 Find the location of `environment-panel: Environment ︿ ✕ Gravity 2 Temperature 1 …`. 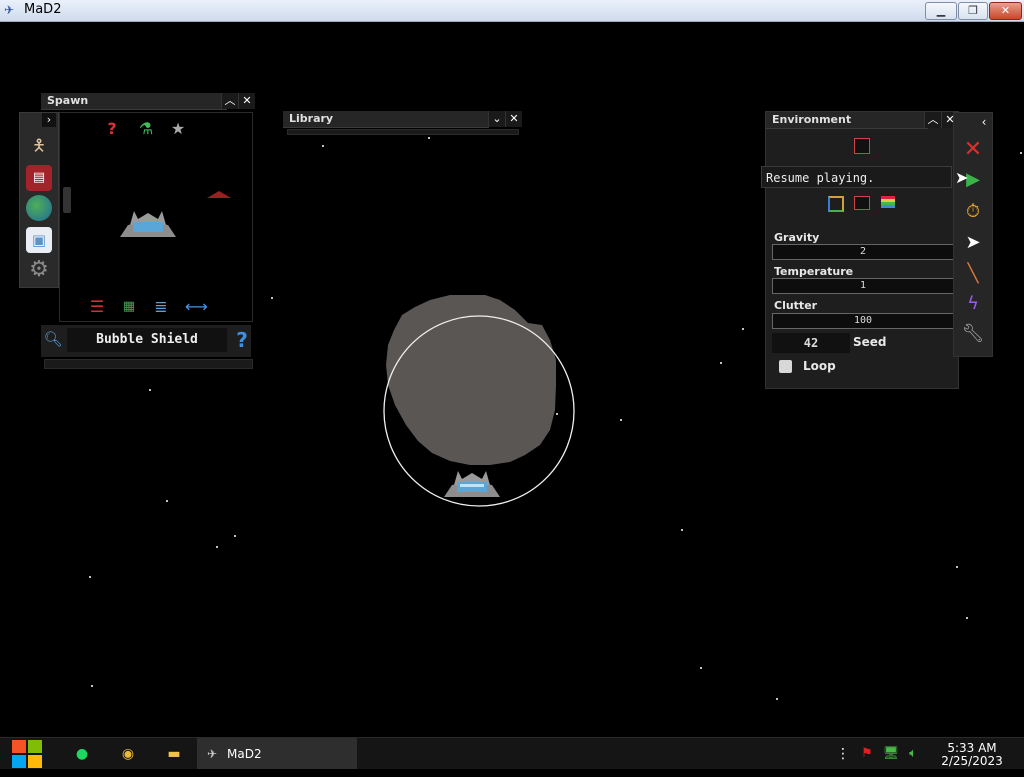

environment-panel: Environment ︿ ✕ Gravity 2 Temperature 1 … is located at coordinates (862, 250).